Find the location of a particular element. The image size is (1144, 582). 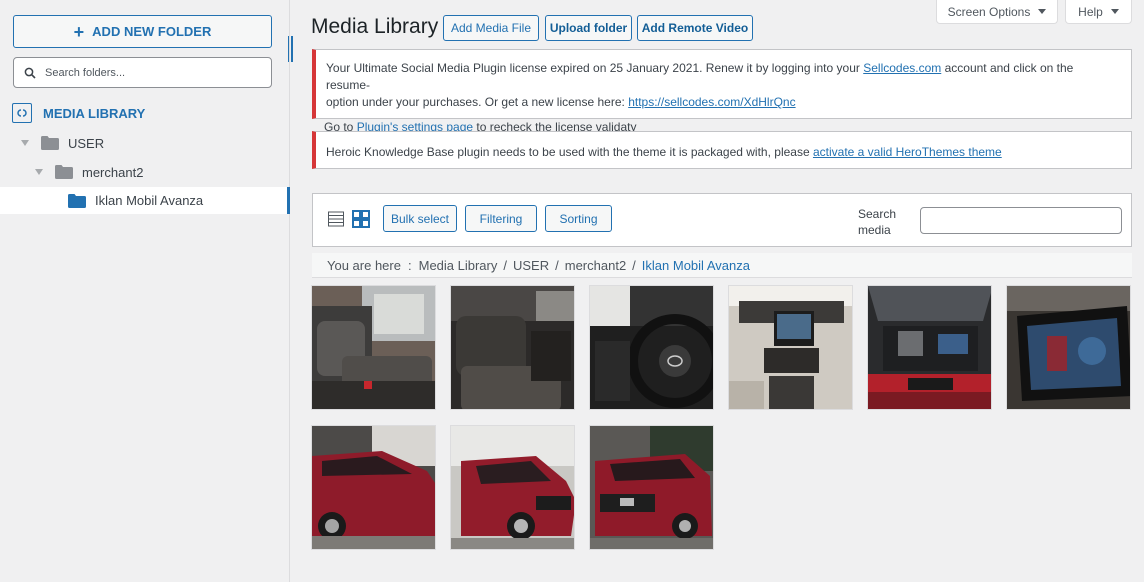

add-new-folder-label: ADD NEW FOLDER is located at coordinates (152, 31).